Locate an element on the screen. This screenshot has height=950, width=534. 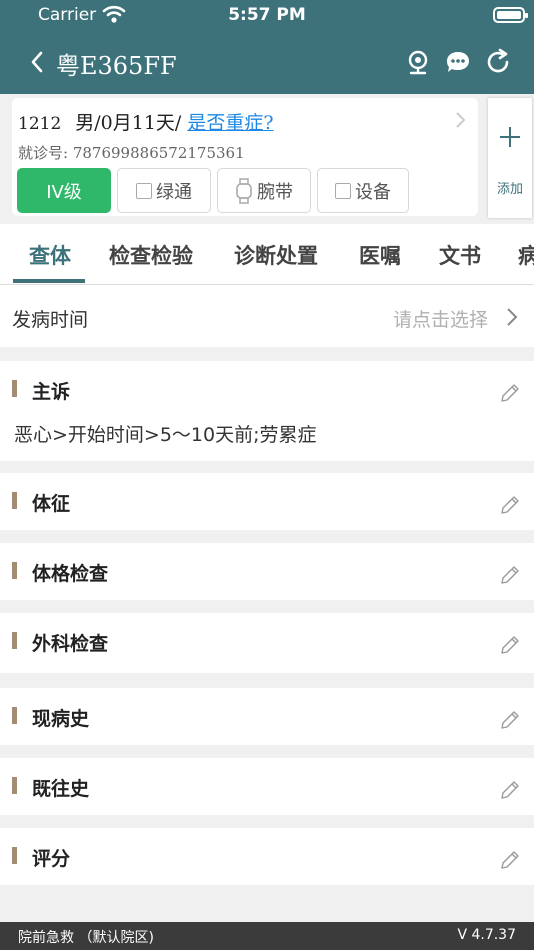
section-title: 主诉 is located at coordinates (51, 392).